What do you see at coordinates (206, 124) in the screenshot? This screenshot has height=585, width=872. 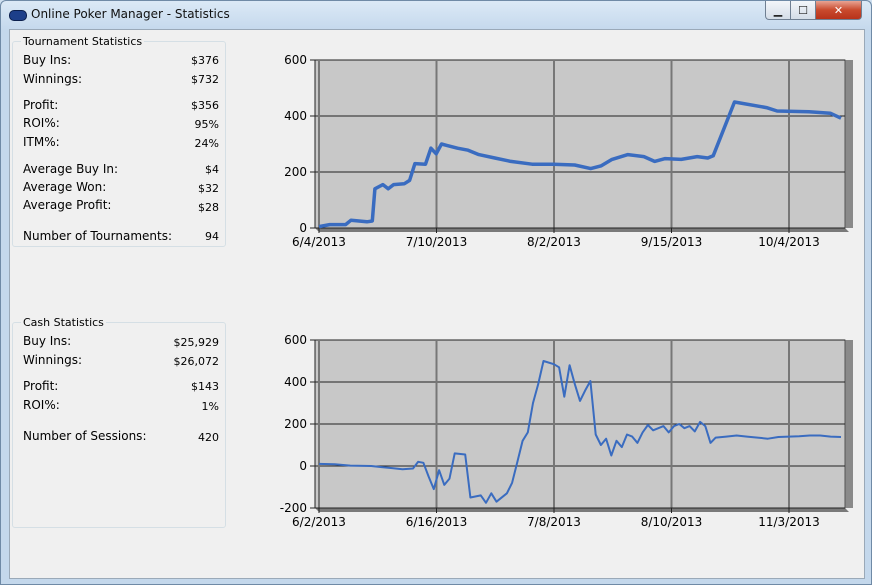 I see `stat-value: 95%` at bounding box center [206, 124].